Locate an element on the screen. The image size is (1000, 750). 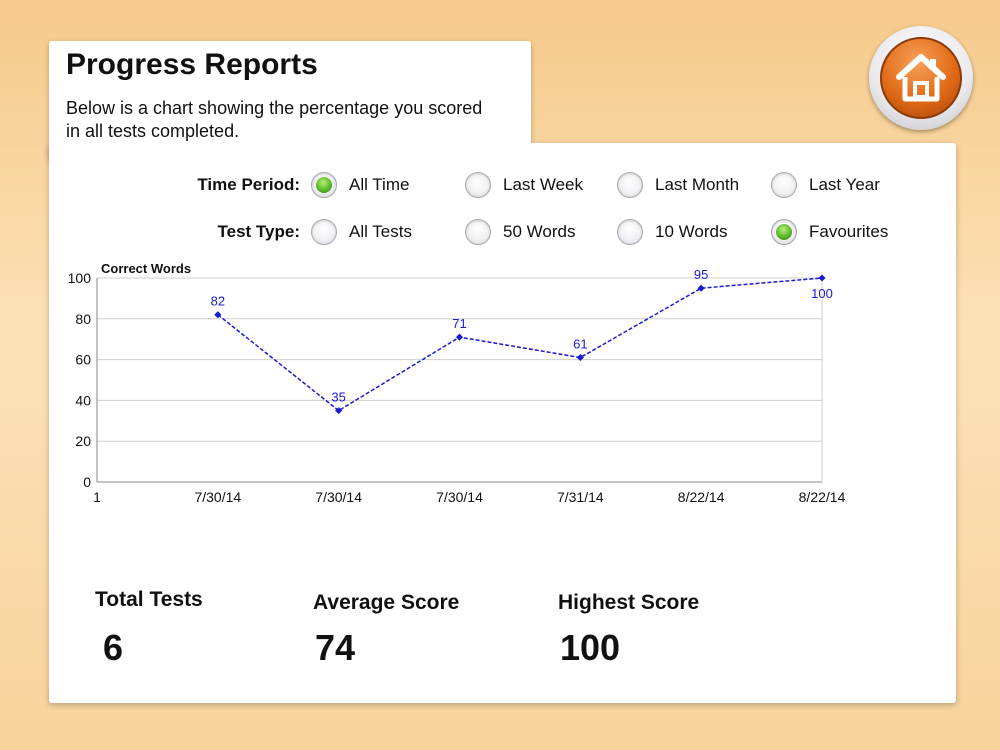
option-label: 10 Words is located at coordinates (691, 231).